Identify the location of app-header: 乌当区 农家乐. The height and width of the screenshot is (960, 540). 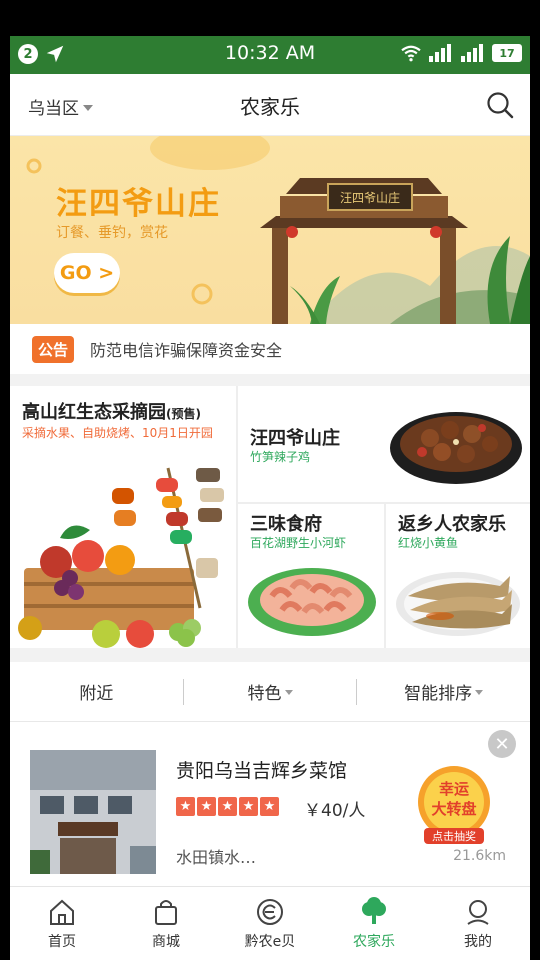
(270, 105).